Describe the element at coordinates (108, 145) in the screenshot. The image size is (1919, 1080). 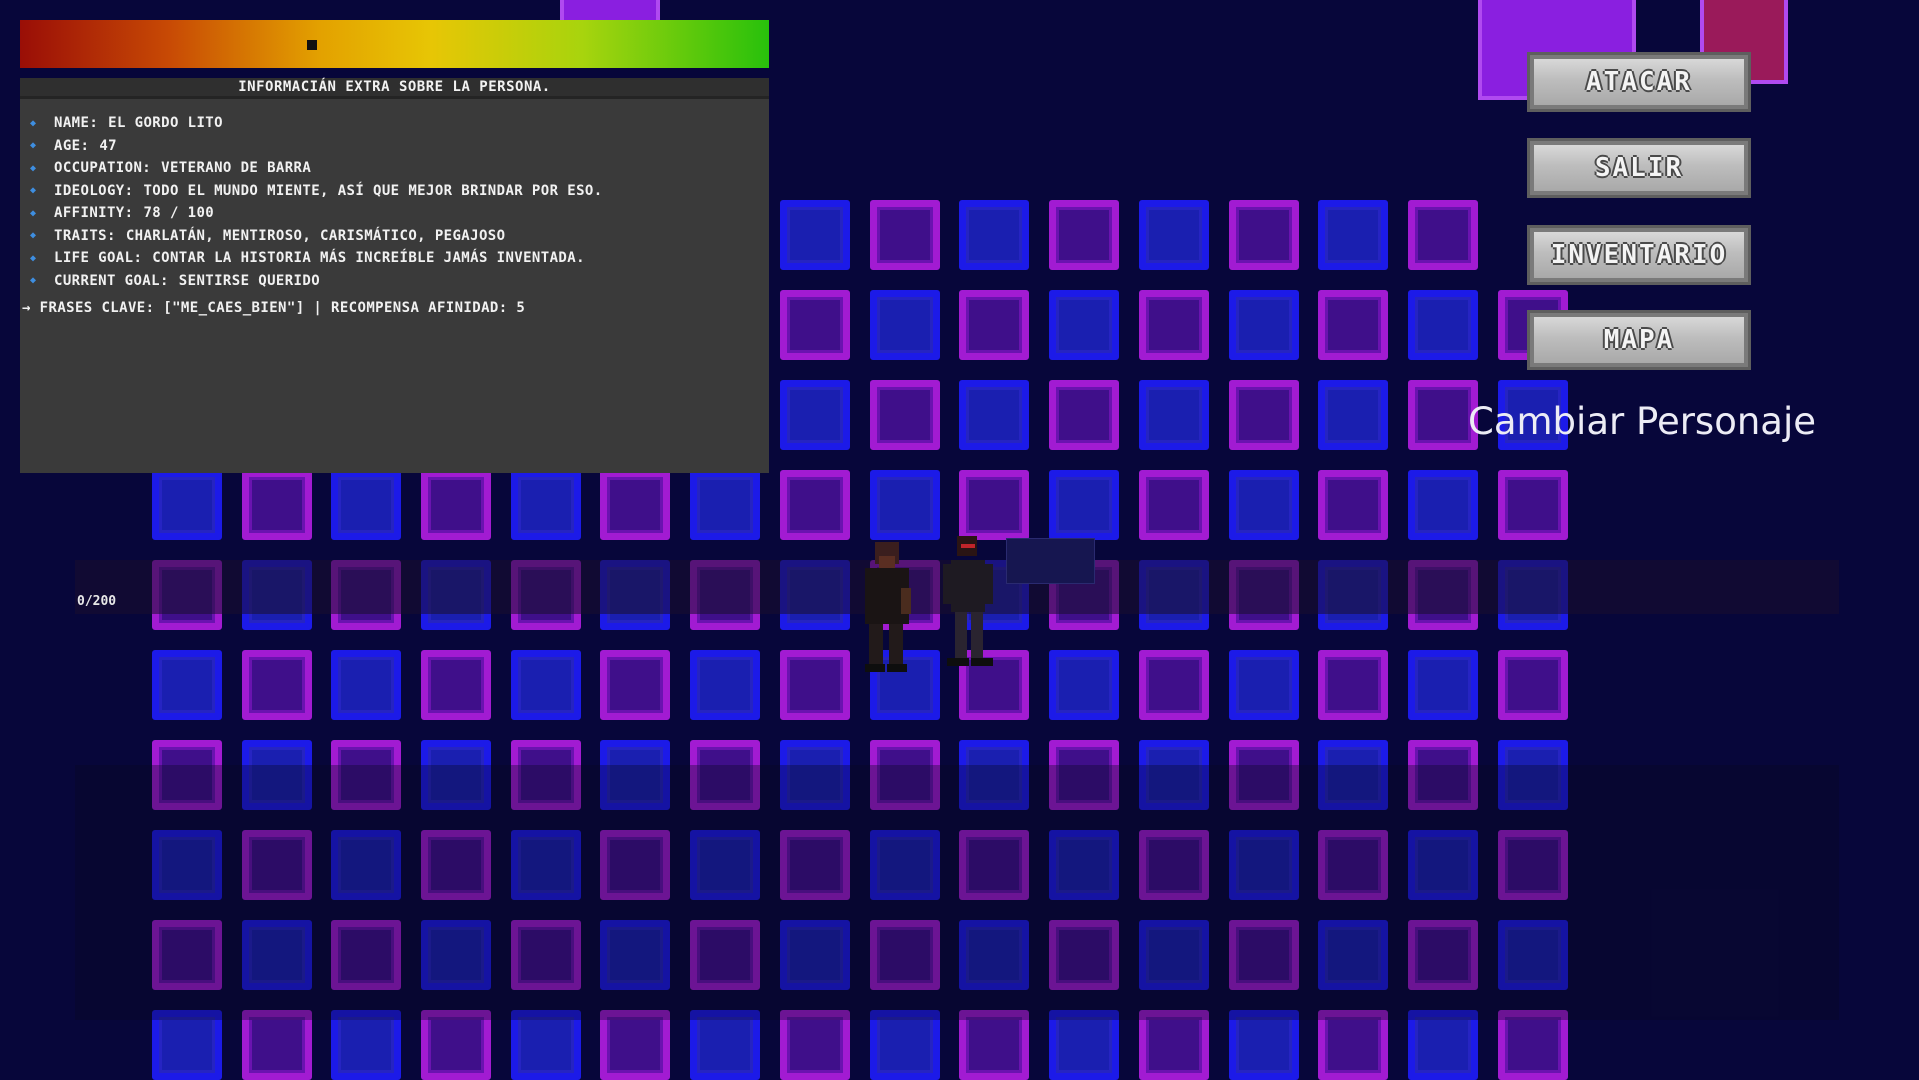
I see `info-item-value: 47` at that location.